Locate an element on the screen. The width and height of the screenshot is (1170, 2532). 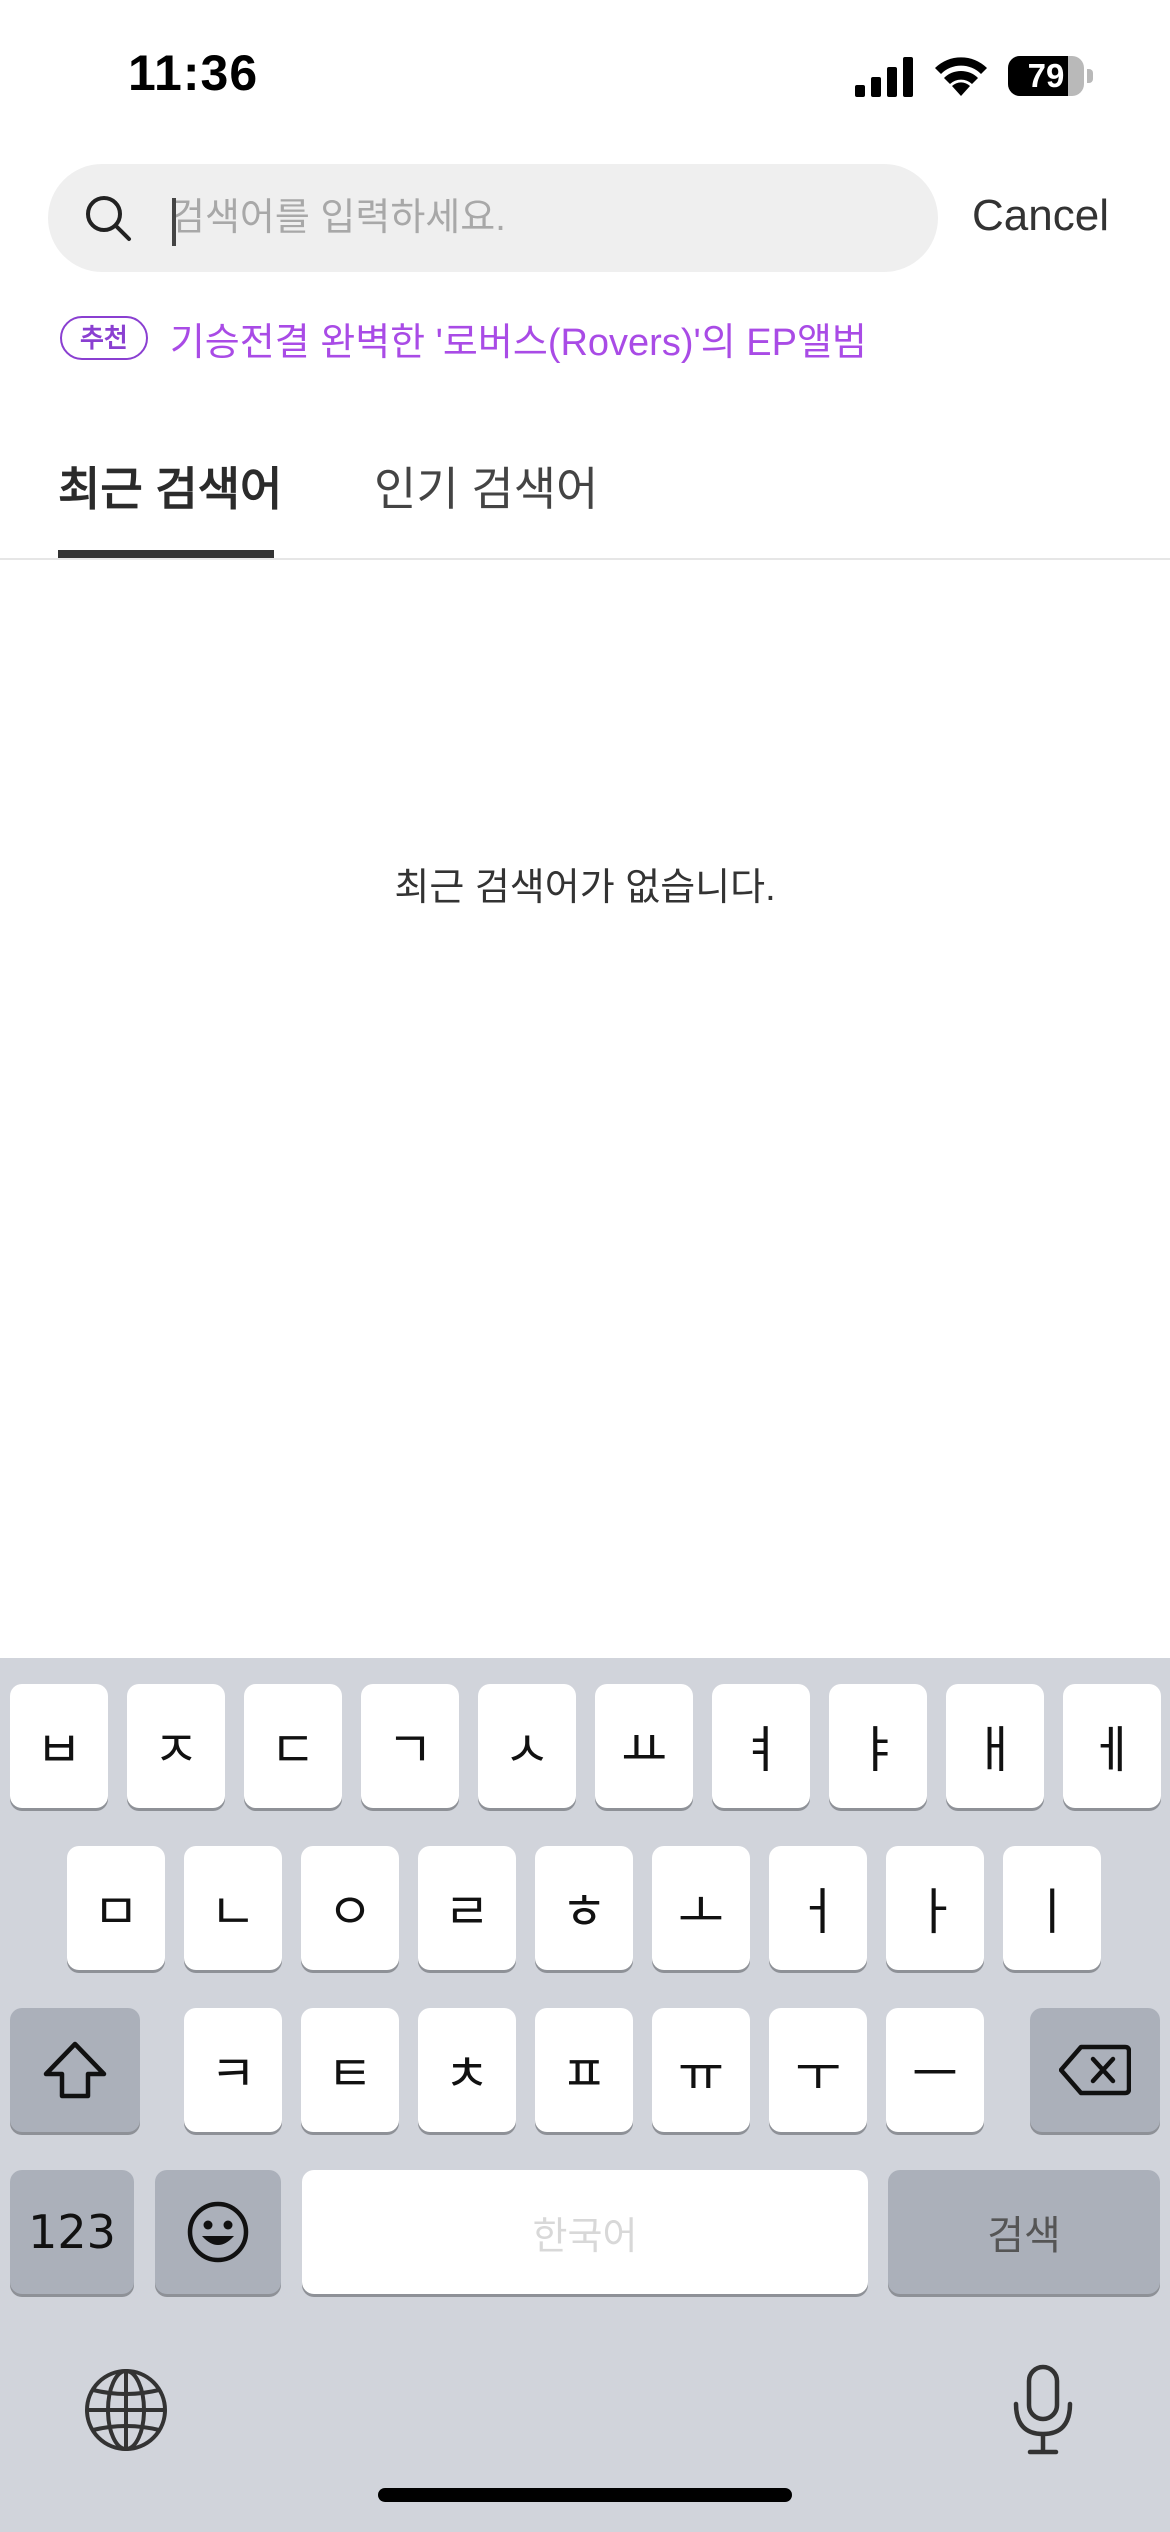
shift-icon is located at coordinates (75, 2070).